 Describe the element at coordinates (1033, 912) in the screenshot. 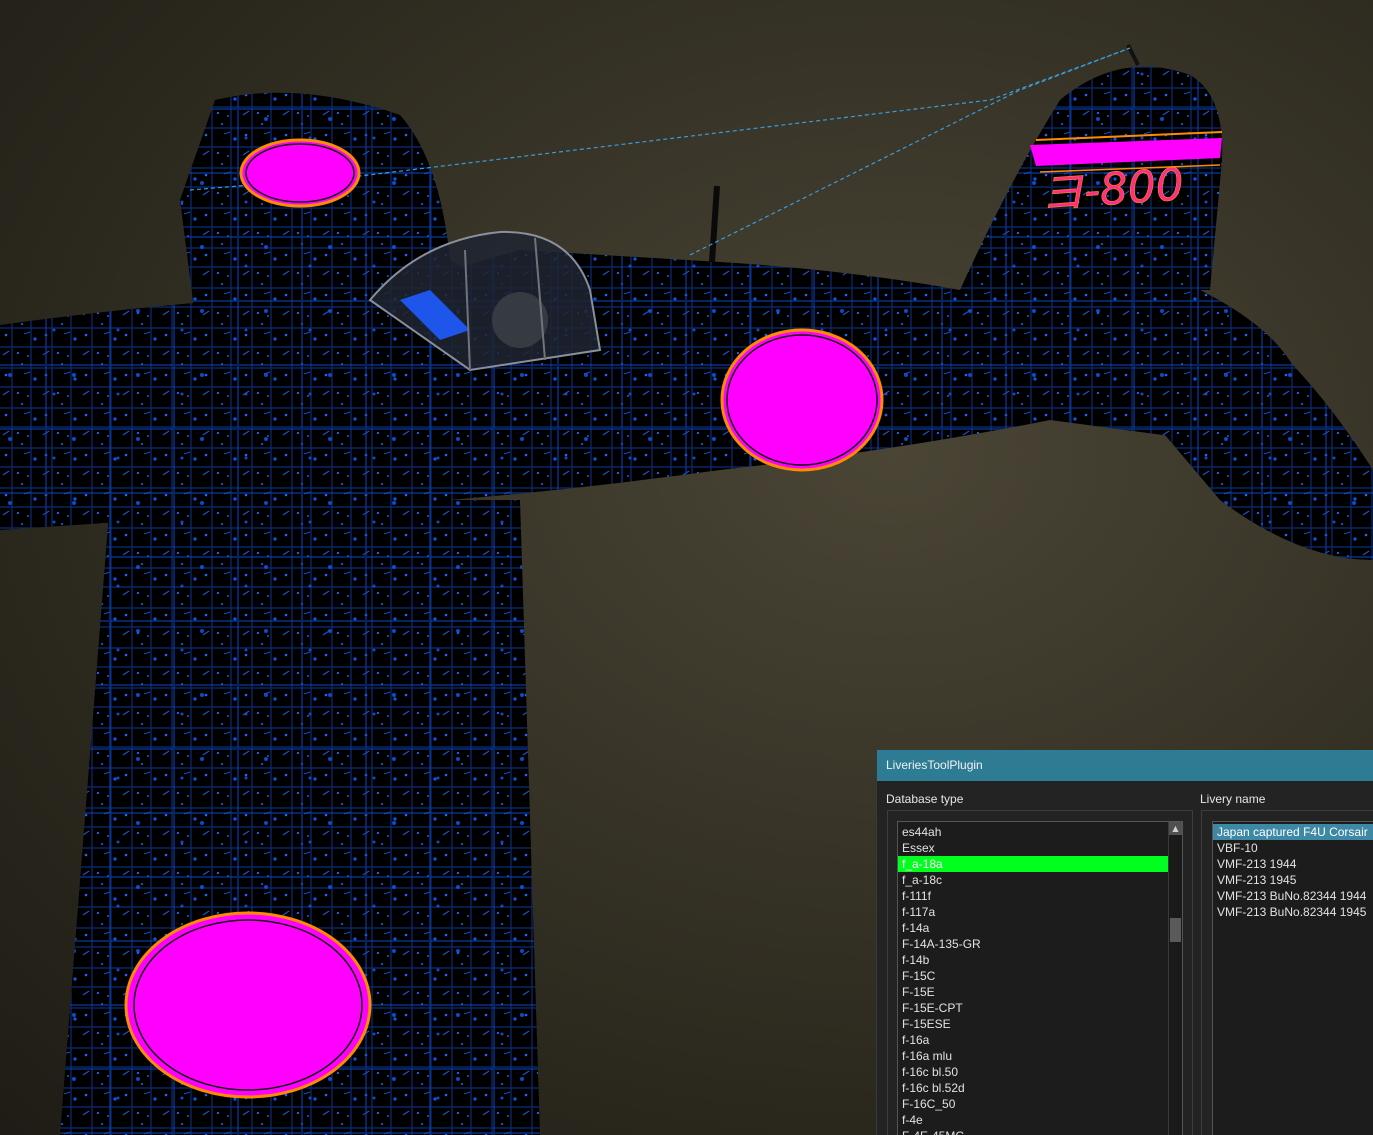

I see `database-type-item: f-117a` at that location.